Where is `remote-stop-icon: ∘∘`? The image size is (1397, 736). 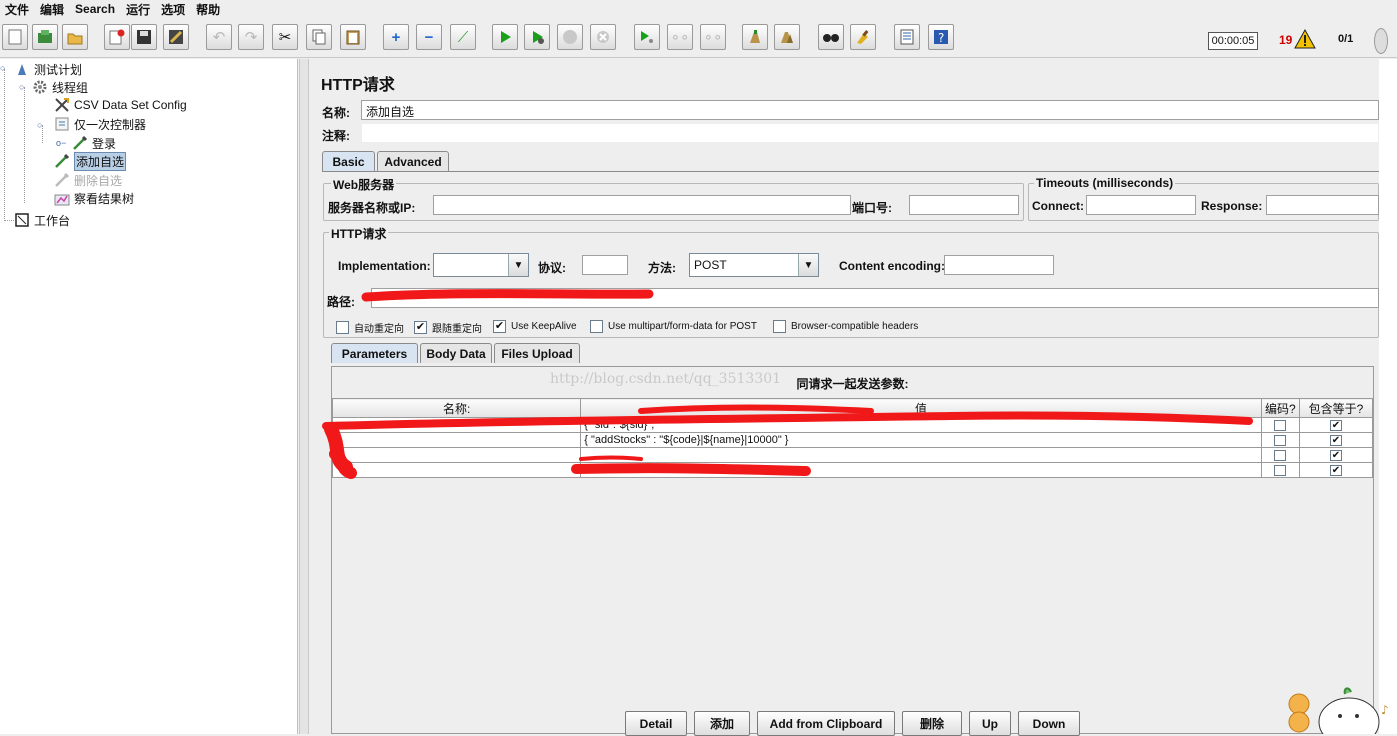
remote-stop-icon: ∘∘ is located at coordinates (680, 37).